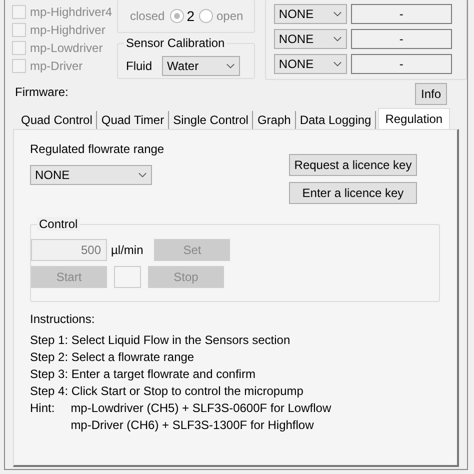  I want to click on licence-button: Request a licence key, so click(353, 165).